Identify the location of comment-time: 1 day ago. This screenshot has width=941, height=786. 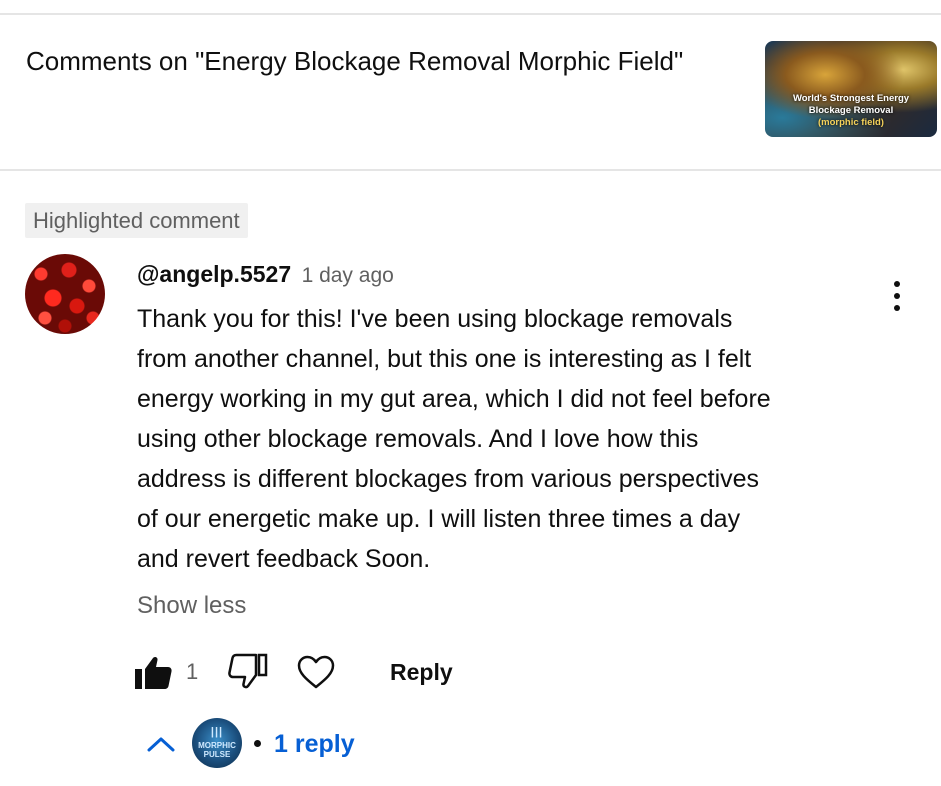
(348, 275).